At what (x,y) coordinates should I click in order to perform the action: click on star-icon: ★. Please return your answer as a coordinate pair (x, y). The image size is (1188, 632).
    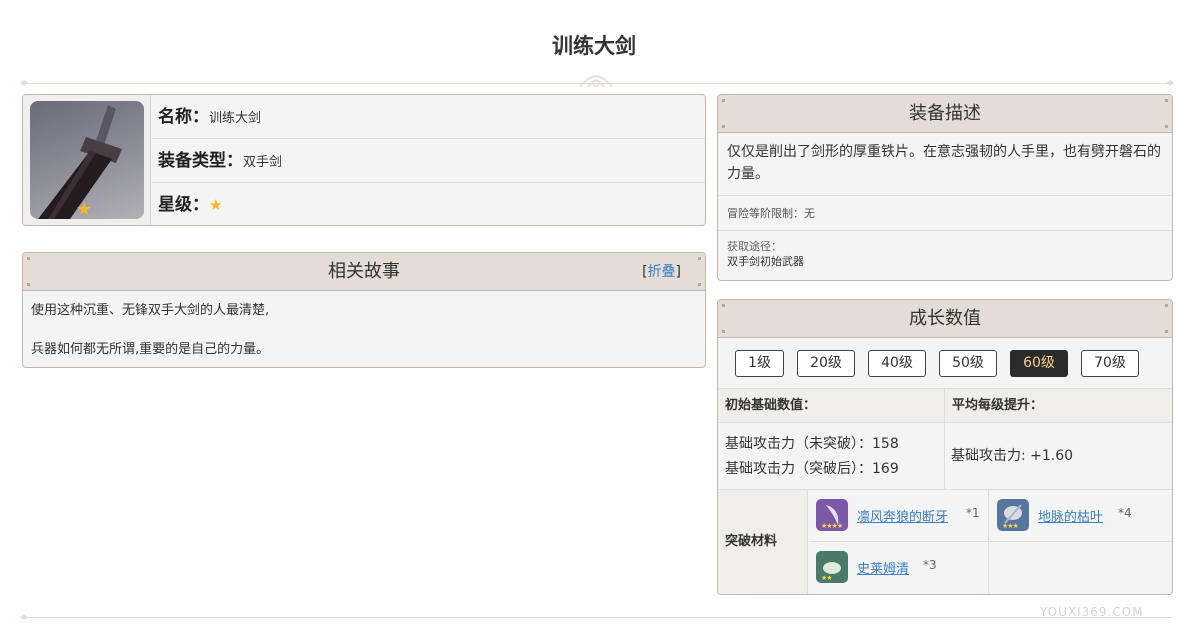
    Looking at the image, I should click on (216, 205).